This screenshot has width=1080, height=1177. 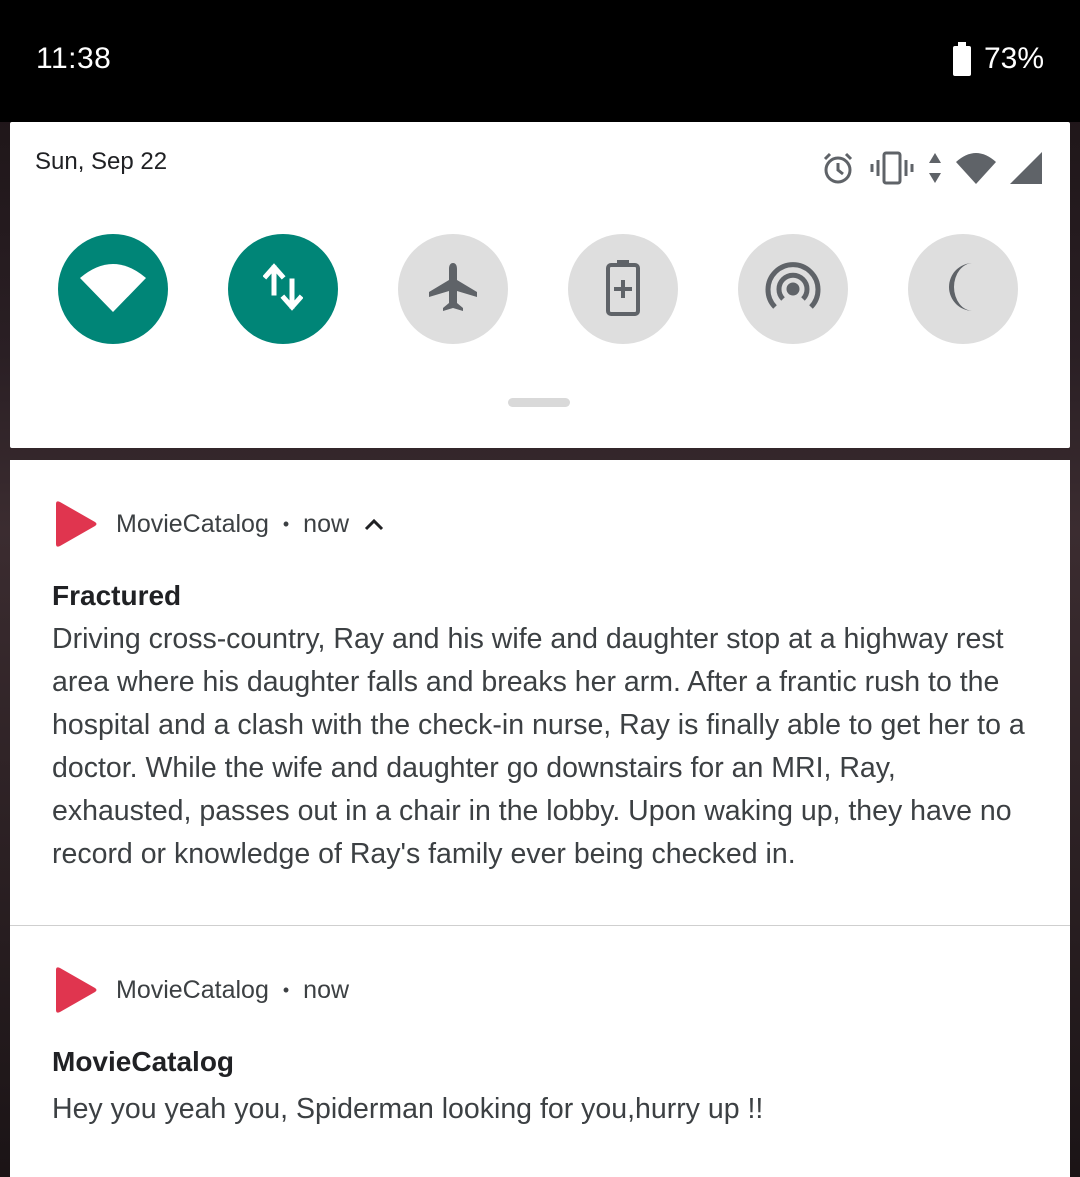 I want to click on qs-status-icons, so click(x=931, y=168).